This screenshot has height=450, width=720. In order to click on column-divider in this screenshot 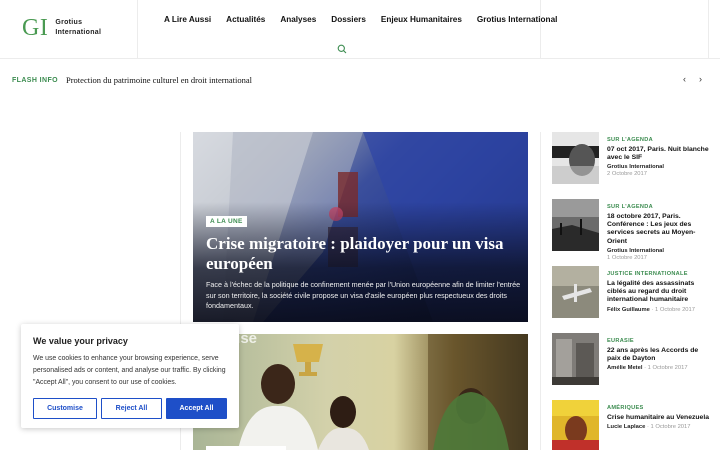, I will do `click(540, 291)`.